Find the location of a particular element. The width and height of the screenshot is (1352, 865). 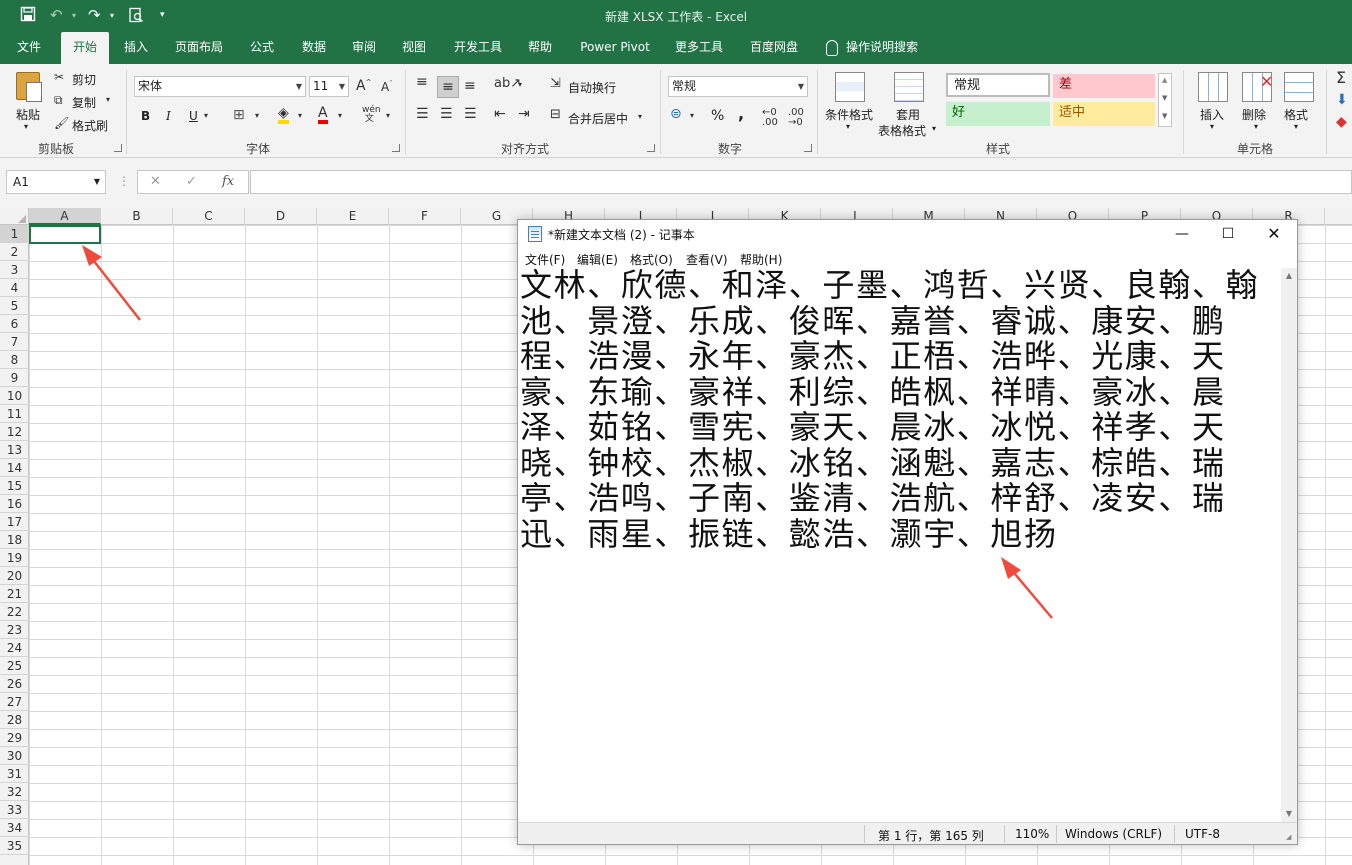

accounting-dropdown-icon: ▾ is located at coordinates (692, 115).